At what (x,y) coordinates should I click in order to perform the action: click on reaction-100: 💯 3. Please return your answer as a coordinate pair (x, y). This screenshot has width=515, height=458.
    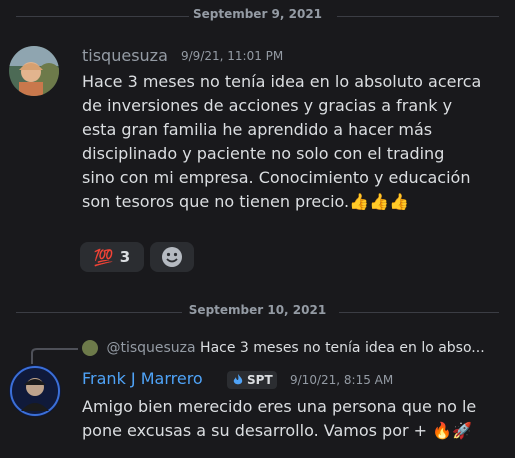
    Looking at the image, I should click on (112, 257).